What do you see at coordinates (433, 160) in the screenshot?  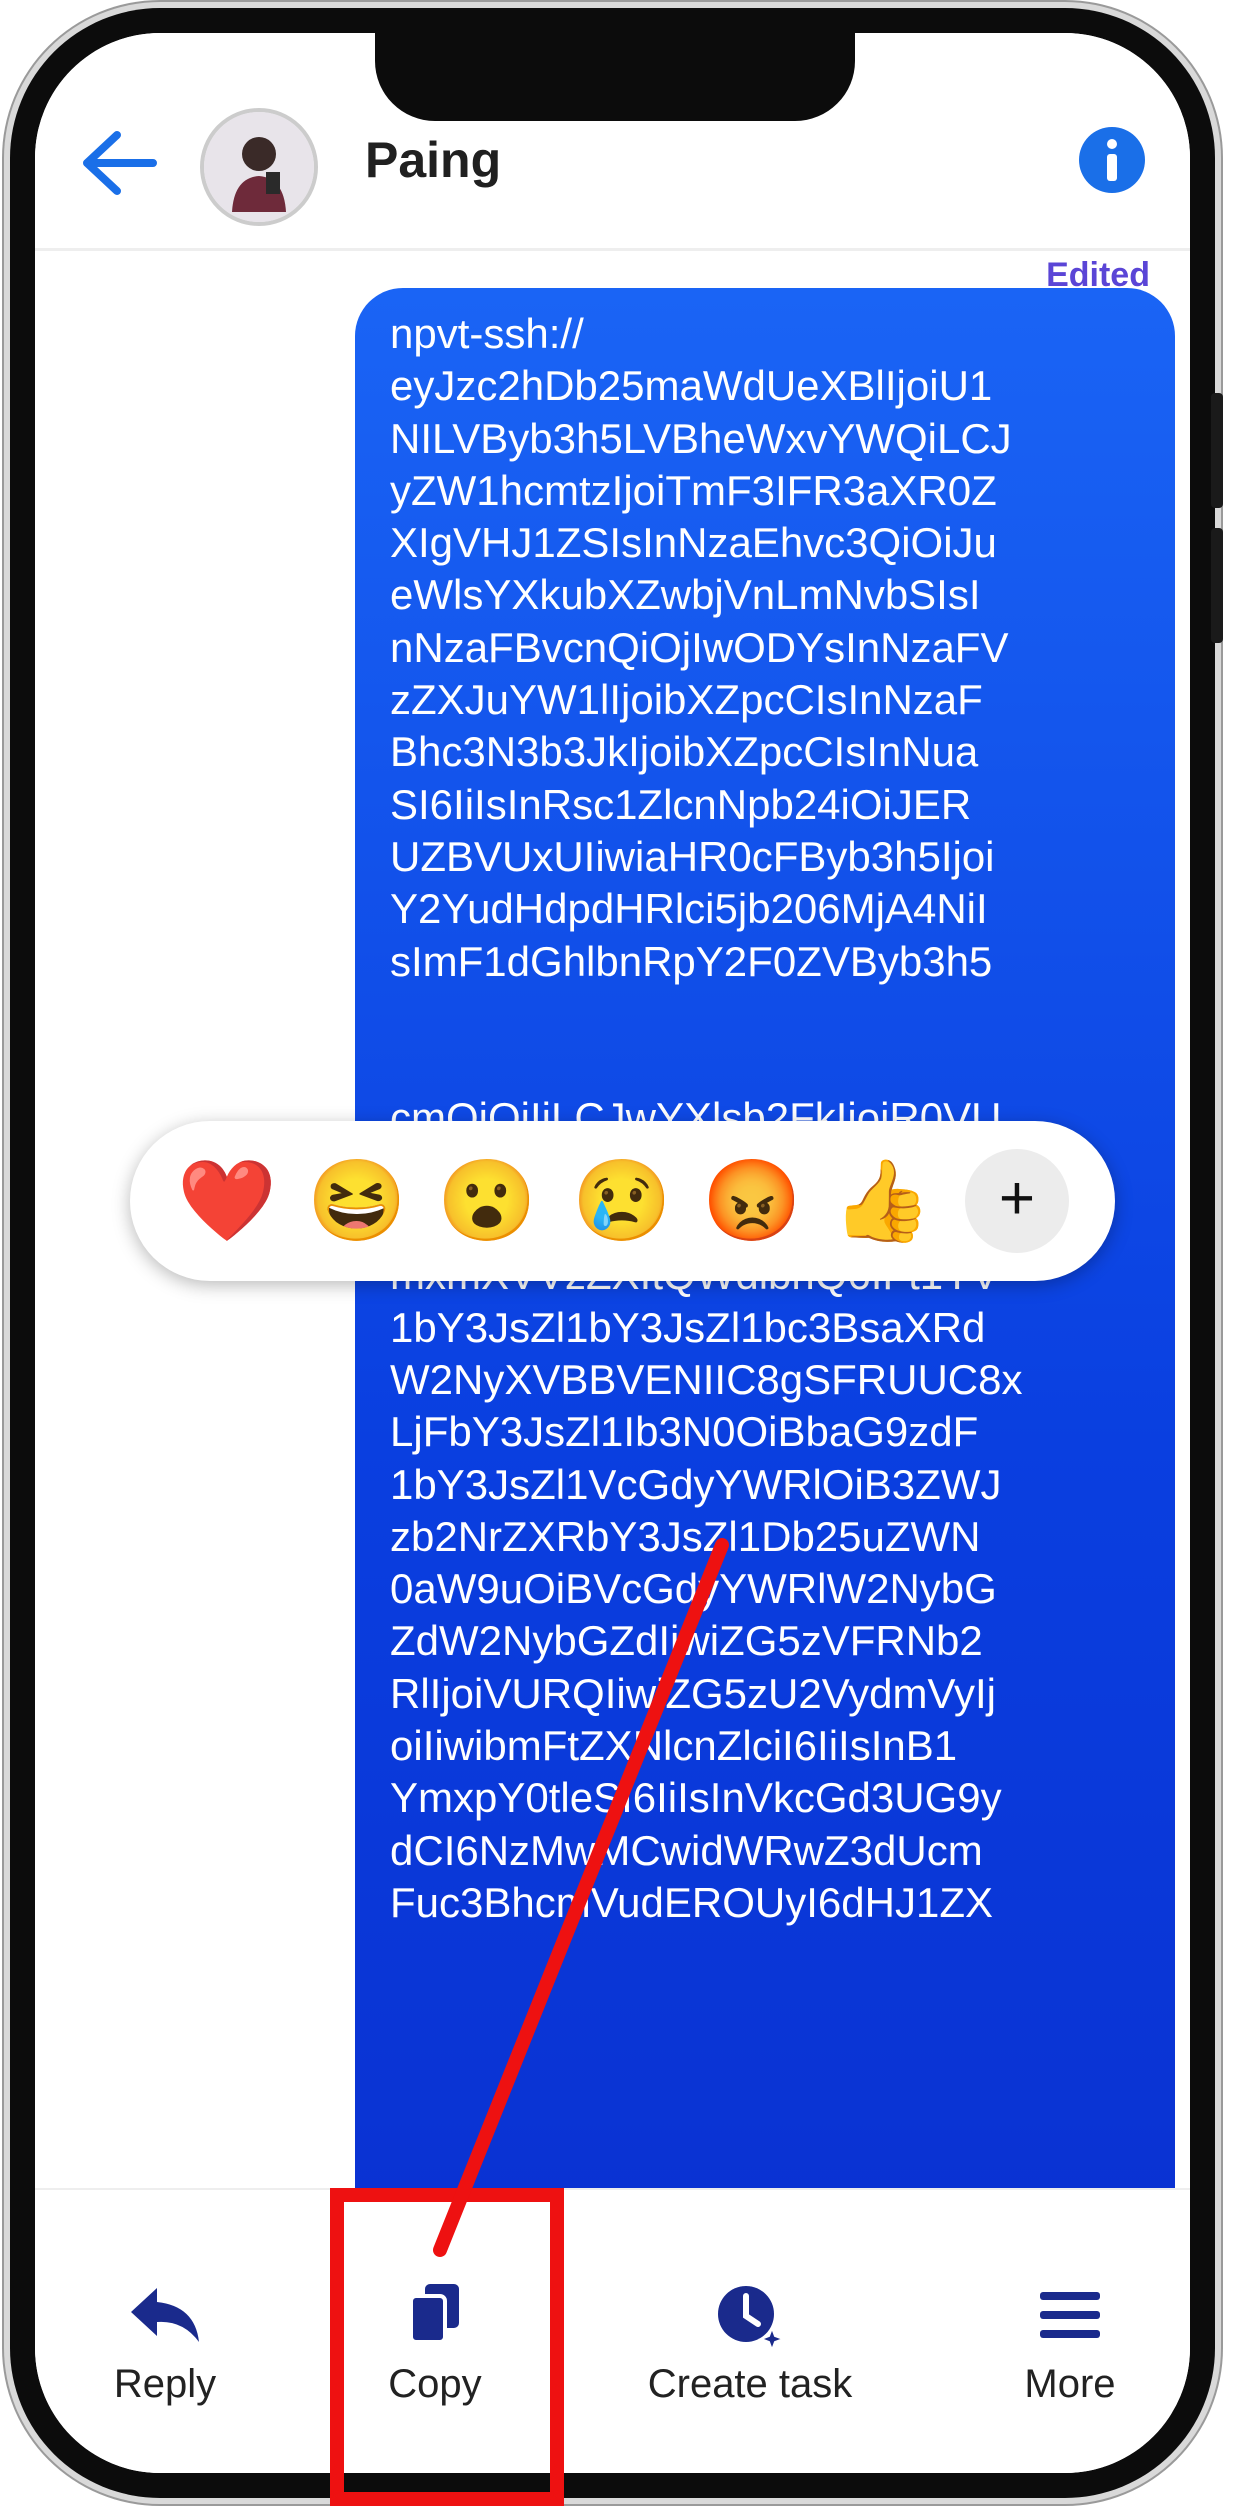 I see `contact-name: Paing` at bounding box center [433, 160].